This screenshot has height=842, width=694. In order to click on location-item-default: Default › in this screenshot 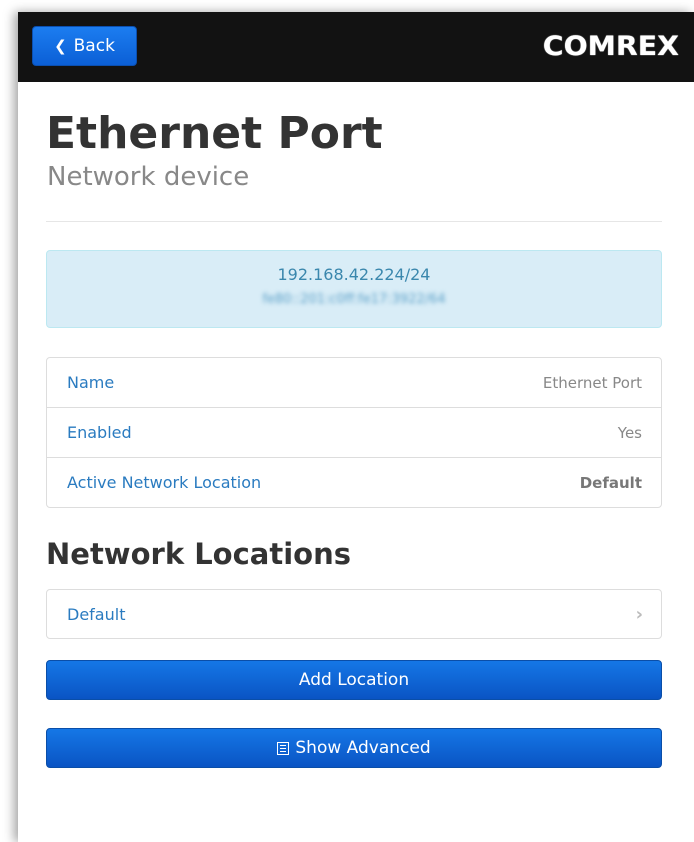, I will do `click(354, 614)`.